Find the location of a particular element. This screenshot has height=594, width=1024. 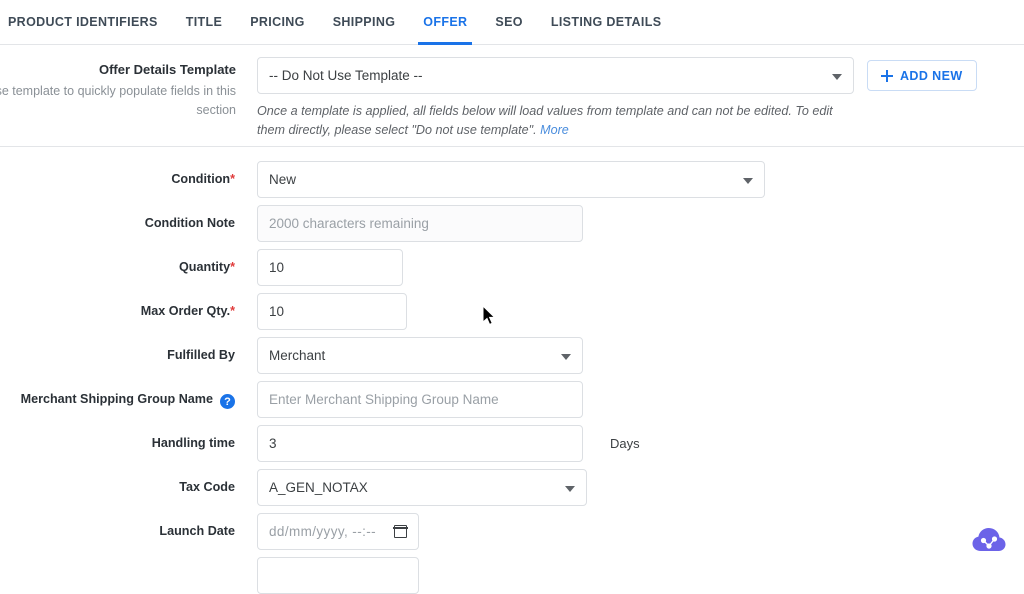

offer-details-template-select: -- Do Not Use Template -- is located at coordinates (555, 75).